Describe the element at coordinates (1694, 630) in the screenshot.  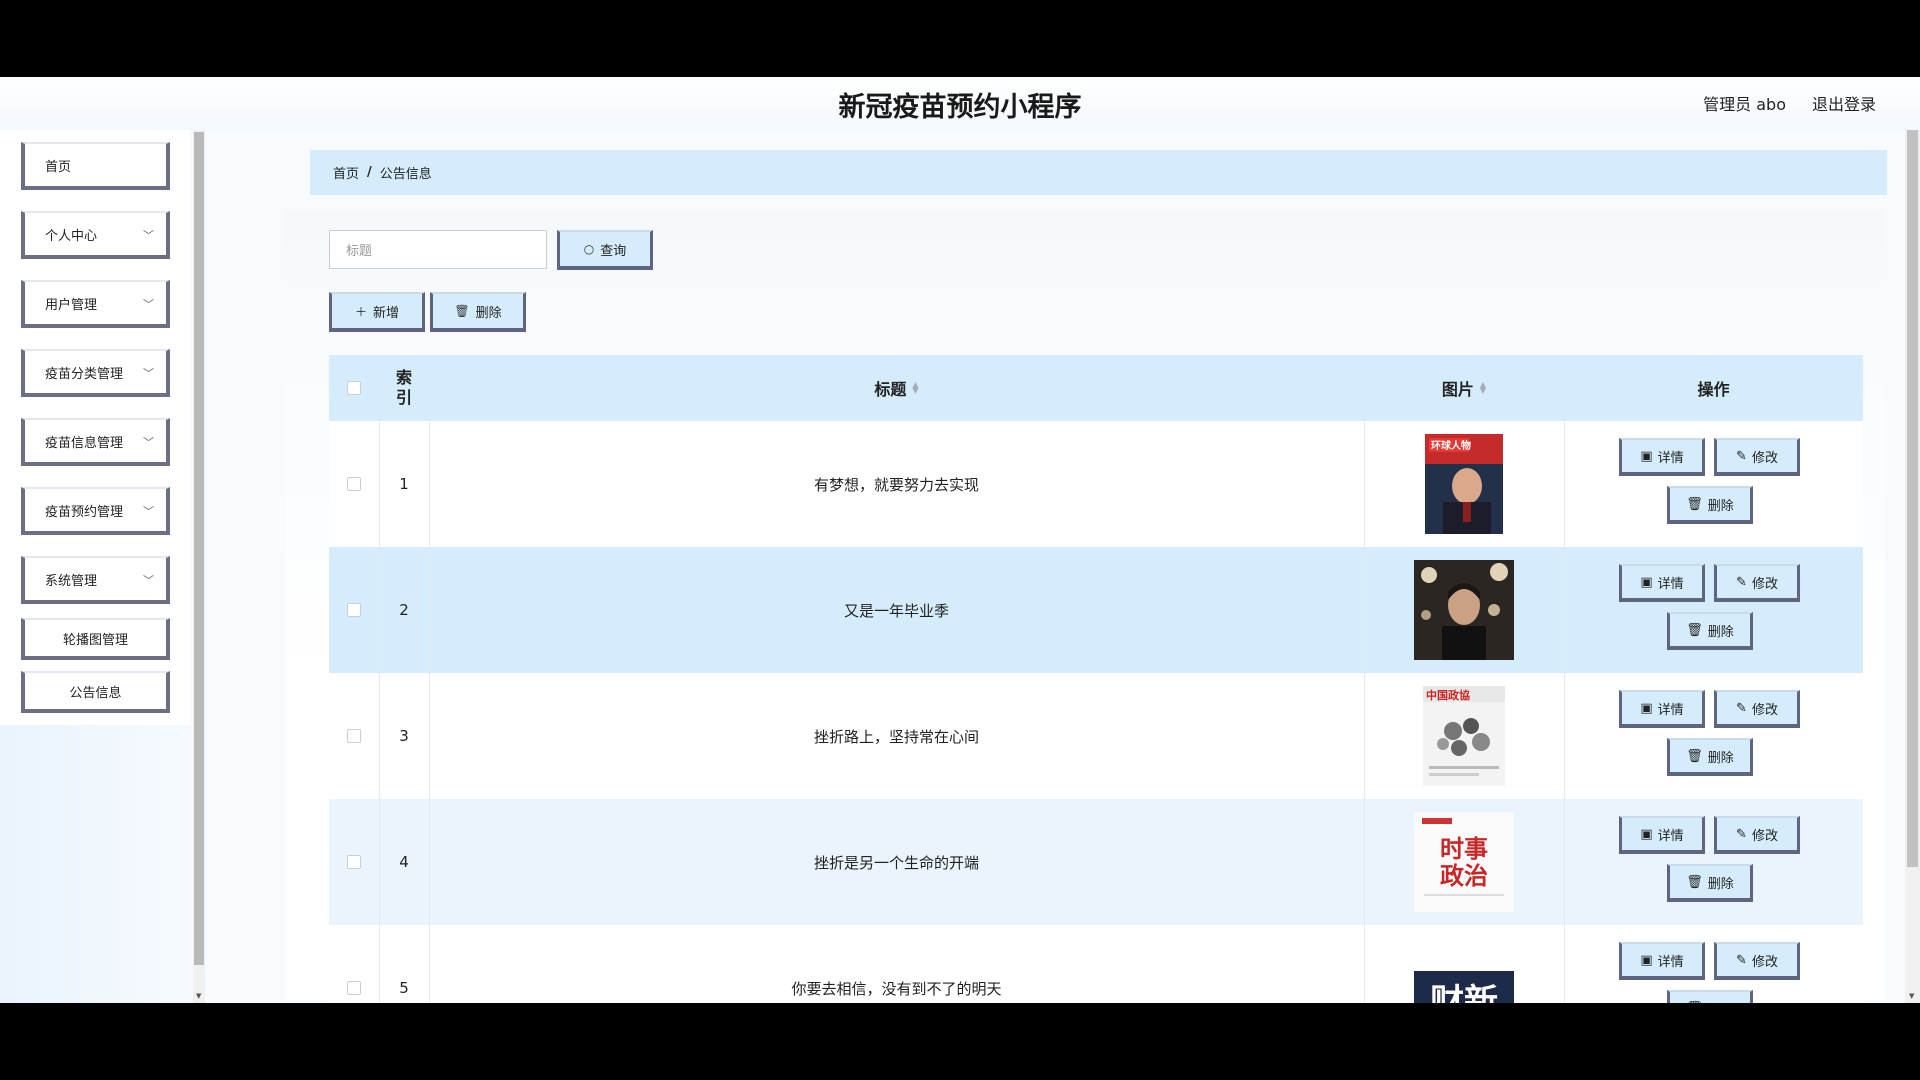
I see `trash-icon: 🗑` at that location.